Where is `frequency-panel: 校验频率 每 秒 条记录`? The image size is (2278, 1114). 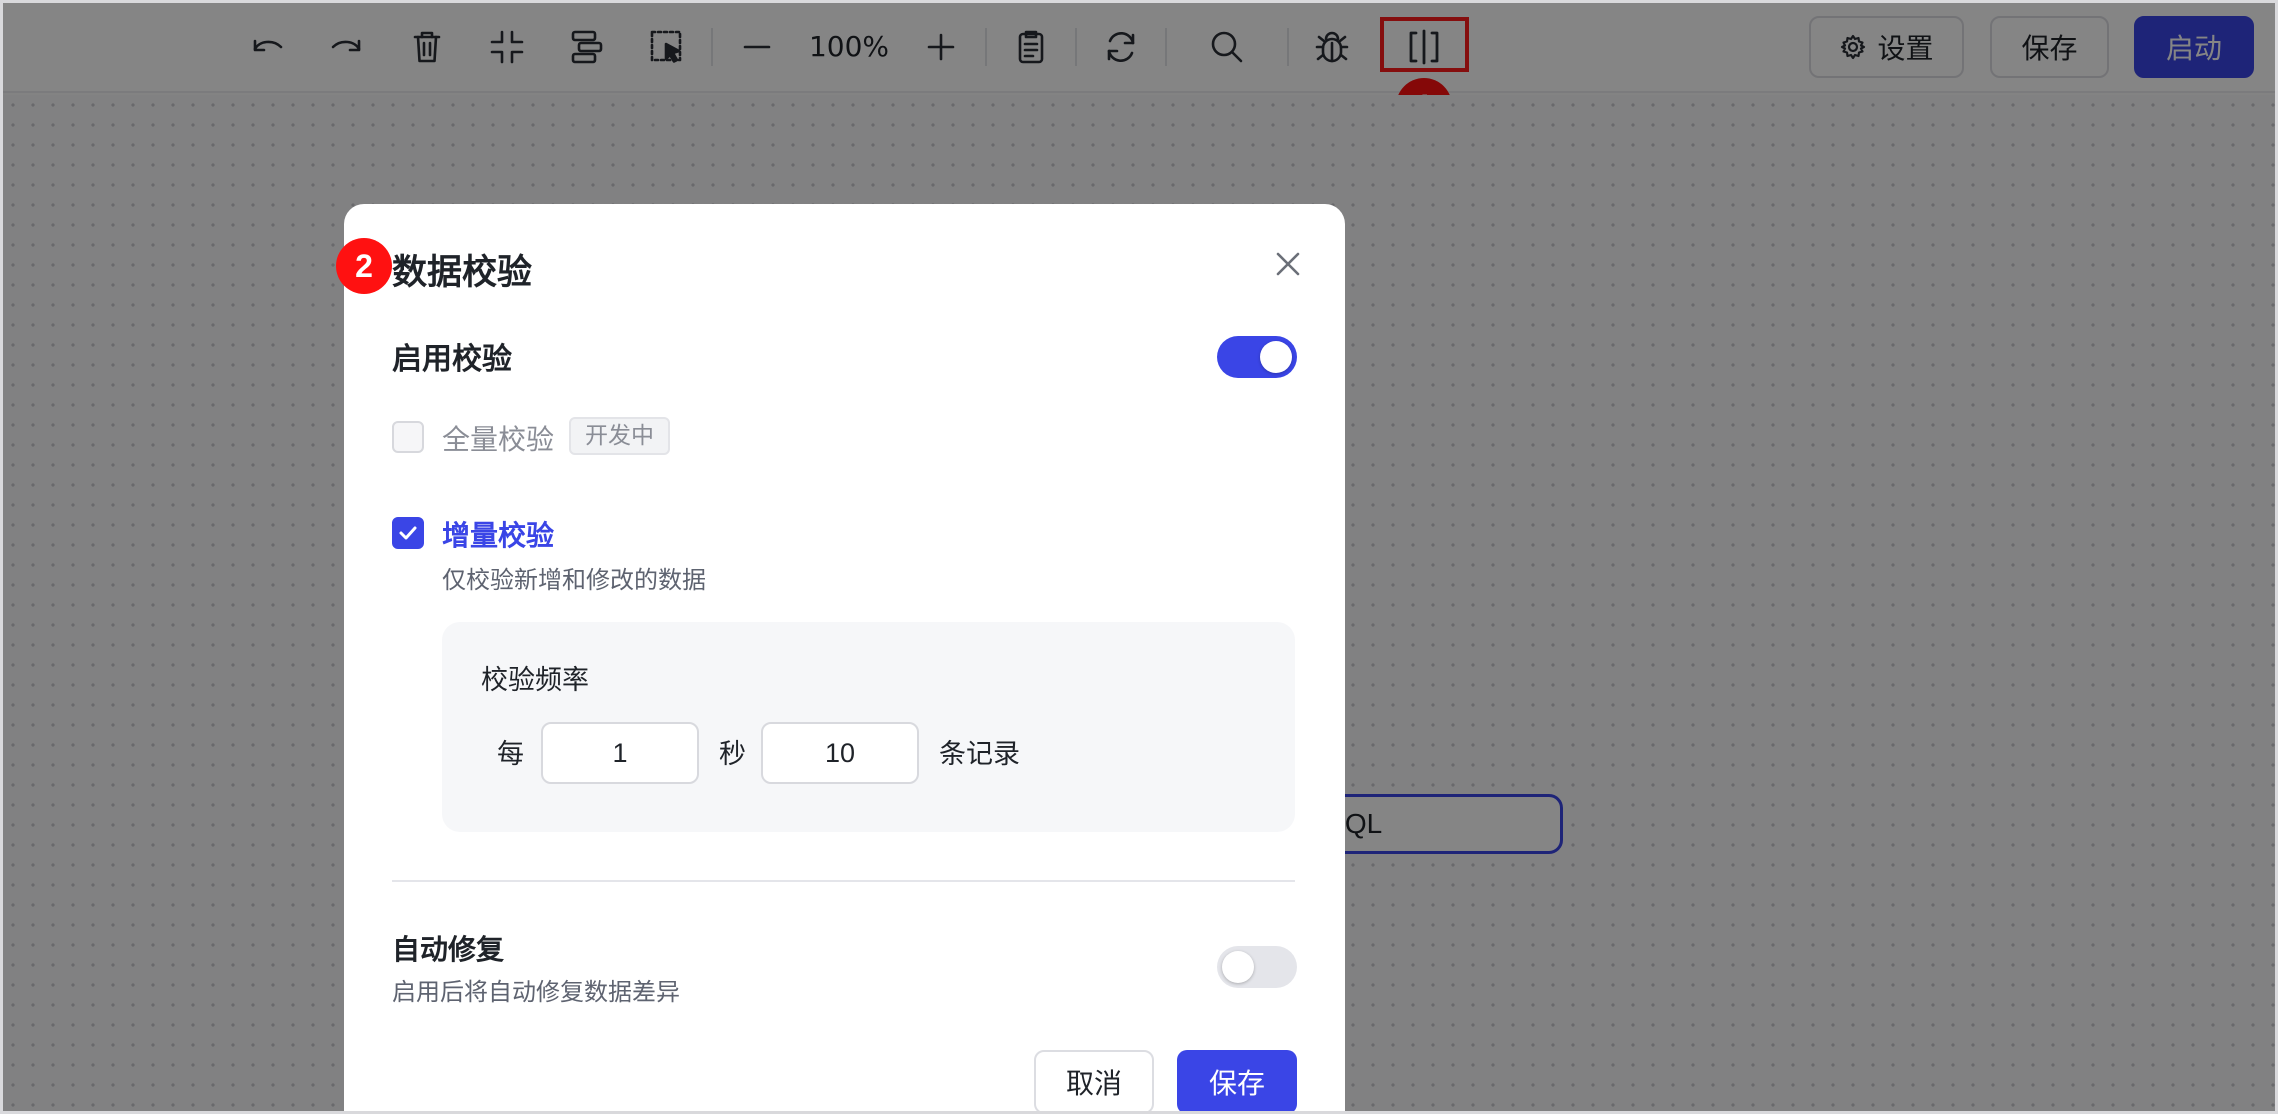 frequency-panel: 校验频率 每 秒 条记录 is located at coordinates (868, 727).